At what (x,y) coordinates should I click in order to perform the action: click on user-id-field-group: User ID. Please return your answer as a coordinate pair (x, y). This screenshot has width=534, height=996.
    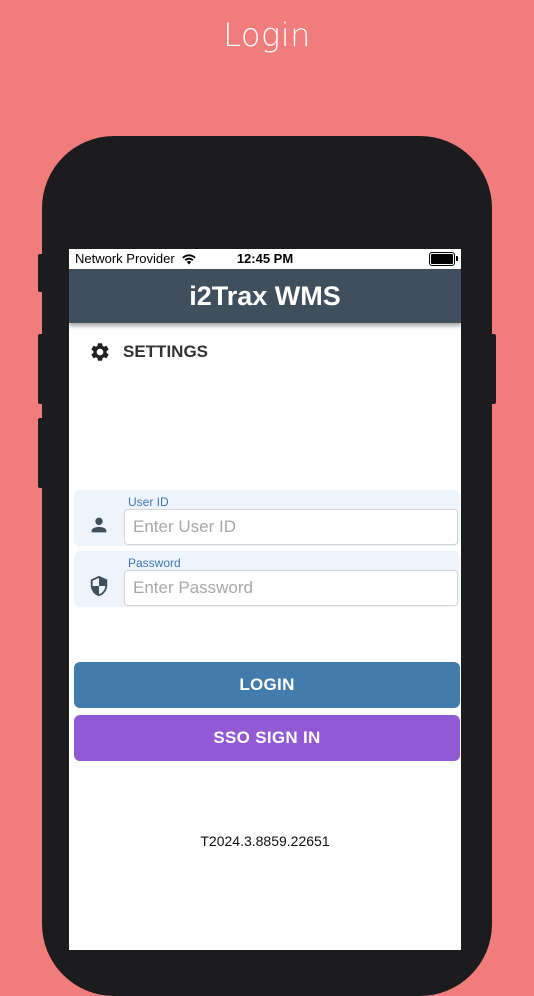
    Looking at the image, I should click on (267, 518).